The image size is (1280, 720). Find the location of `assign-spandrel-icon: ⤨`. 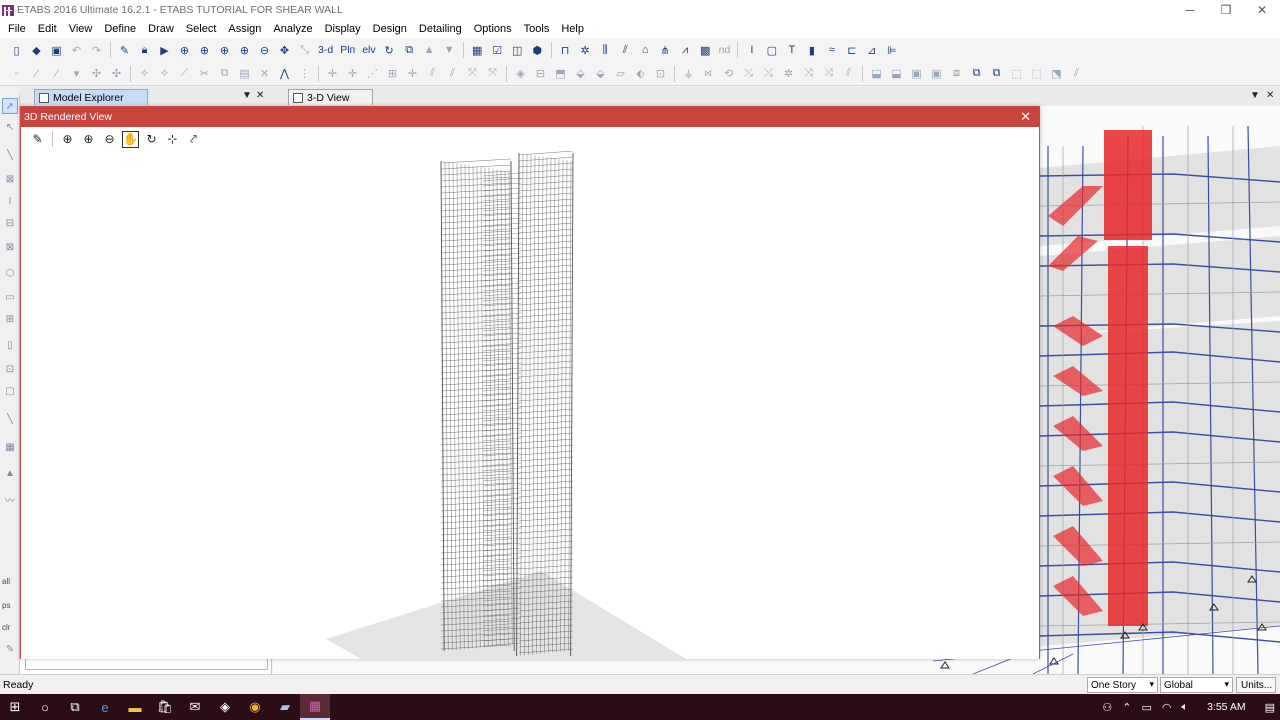

assign-spandrel-icon: ⤨ is located at coordinates (828, 73).